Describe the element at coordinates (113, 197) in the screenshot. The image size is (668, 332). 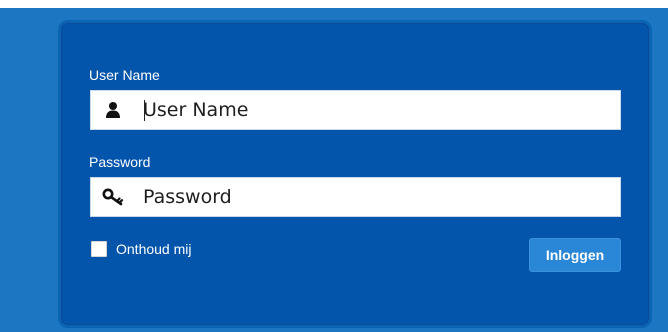
I see `key-icon` at that location.